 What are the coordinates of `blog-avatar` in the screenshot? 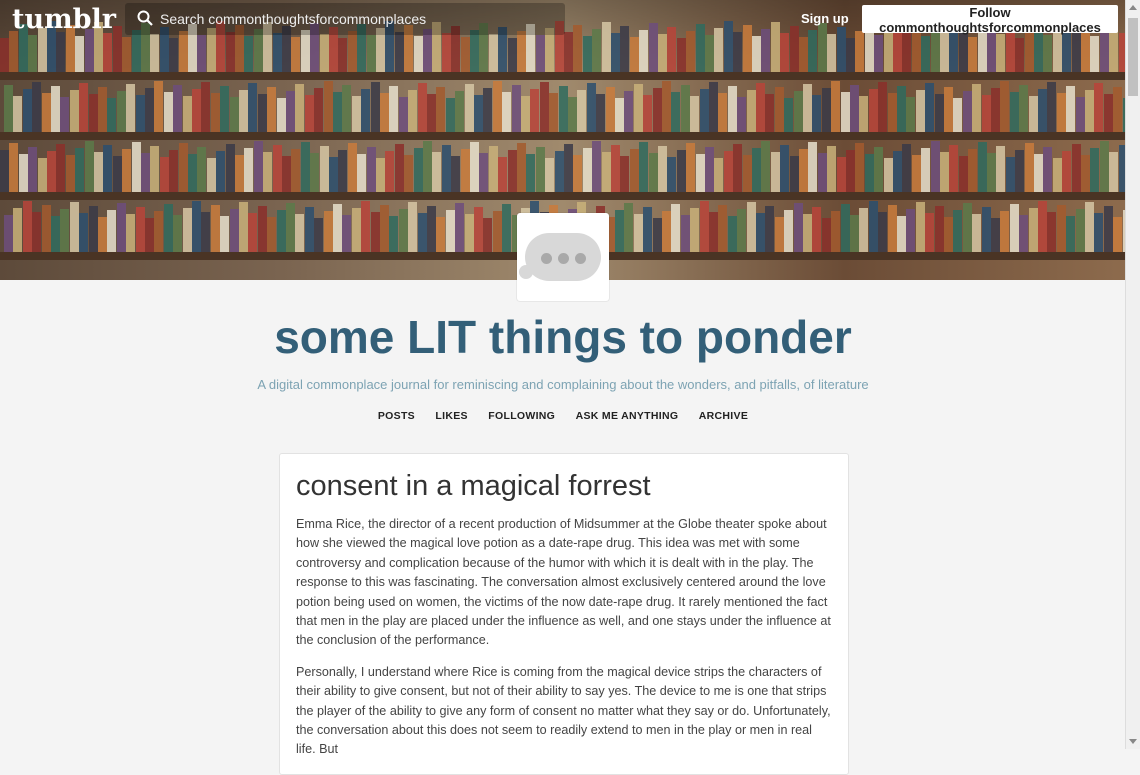 It's located at (563, 257).